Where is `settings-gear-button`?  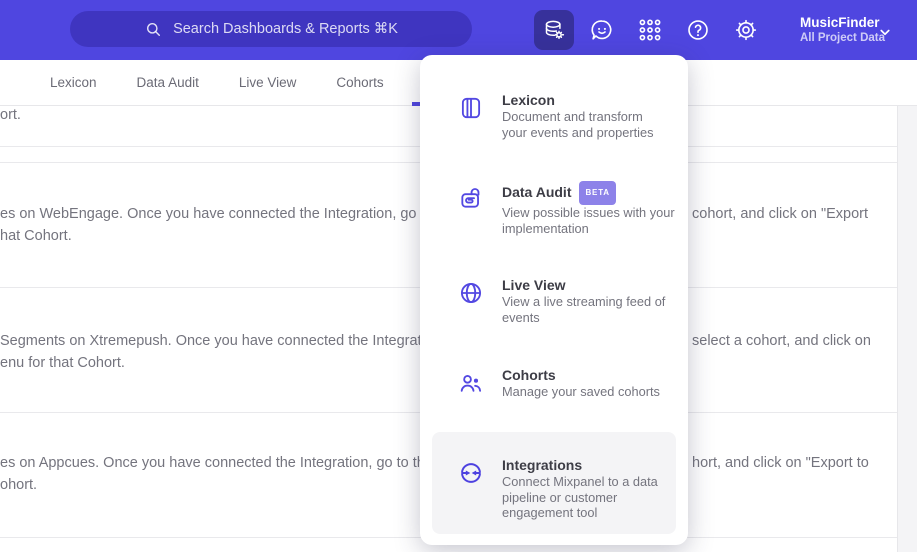 settings-gear-button is located at coordinates (746, 30).